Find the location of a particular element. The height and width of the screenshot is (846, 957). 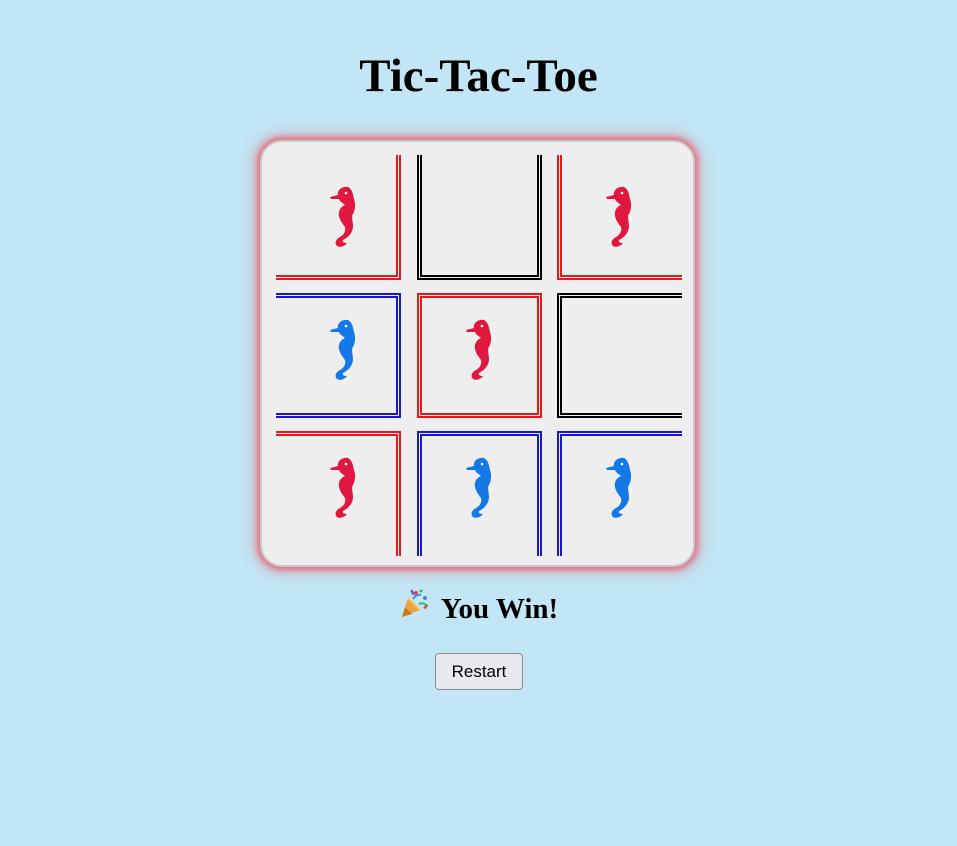

party-popper-icon is located at coordinates (415, 608).